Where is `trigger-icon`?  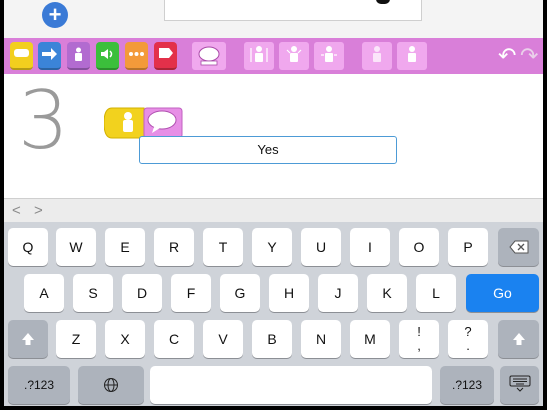 trigger-icon is located at coordinates (21, 53).